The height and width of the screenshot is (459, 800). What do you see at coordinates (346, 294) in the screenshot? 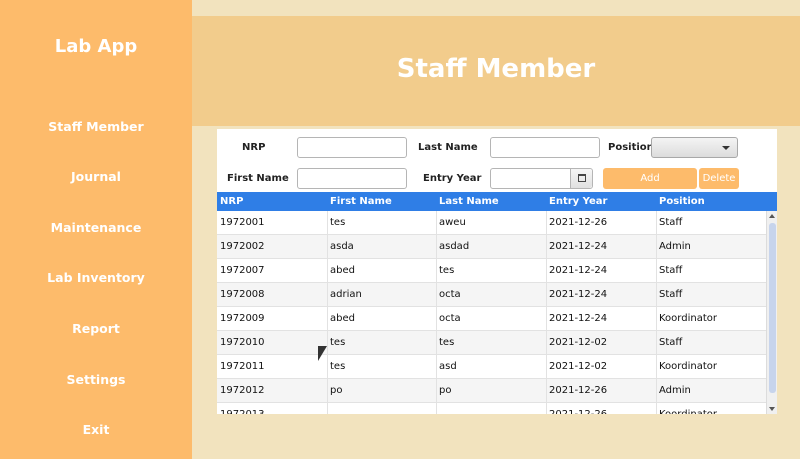
I see `cell-first-name: adrian` at bounding box center [346, 294].